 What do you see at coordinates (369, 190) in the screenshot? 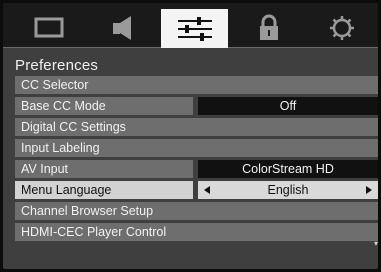
I see `arrow-right-icon` at bounding box center [369, 190].